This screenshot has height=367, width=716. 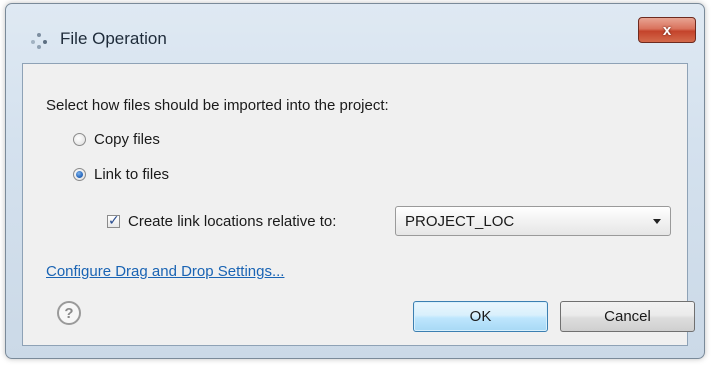 I want to click on radio-copy-files-label: Copy files, so click(x=127, y=139).